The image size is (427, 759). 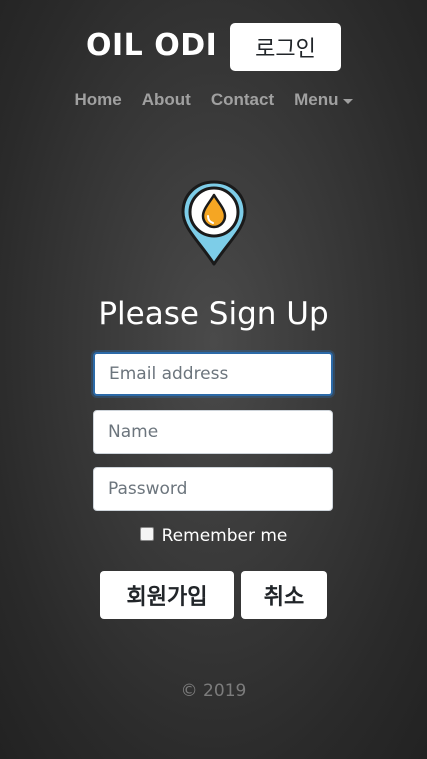 I want to click on password-field, so click(x=213, y=489).